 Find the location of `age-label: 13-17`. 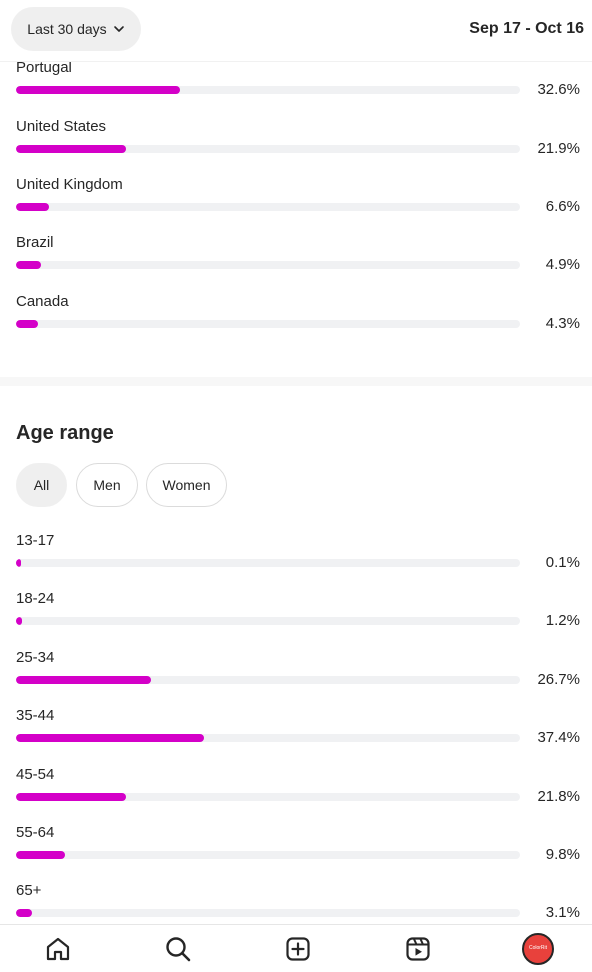

age-label: 13-17 is located at coordinates (35, 540).